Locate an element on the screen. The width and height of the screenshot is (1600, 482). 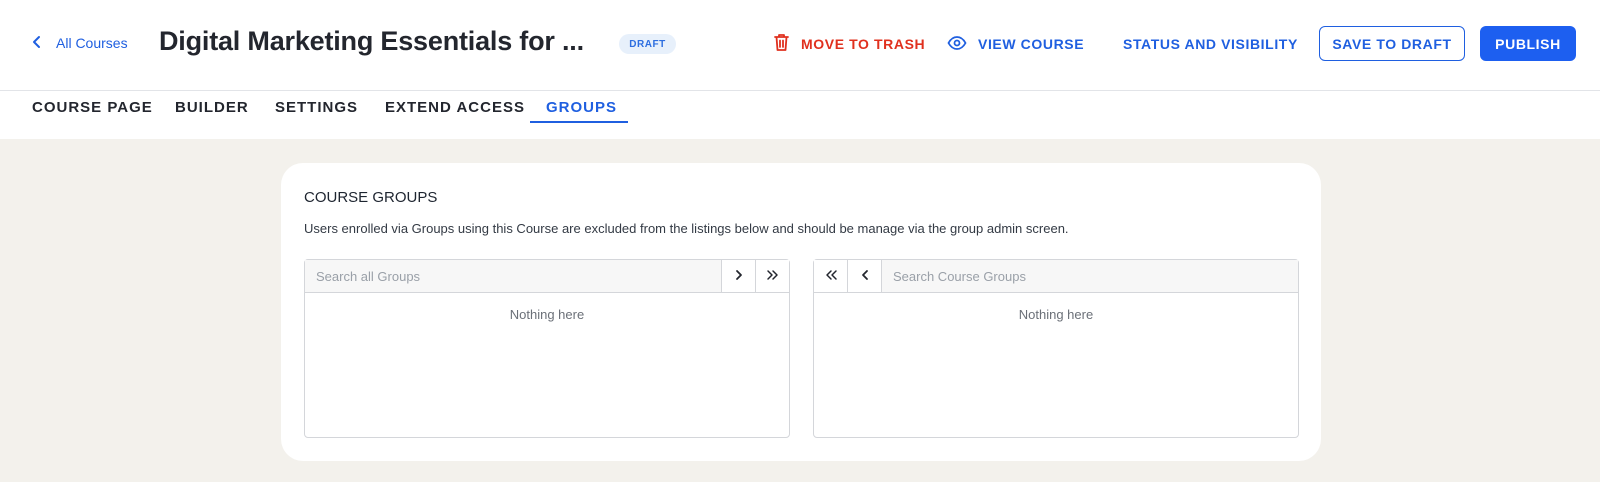
trash-icon is located at coordinates (781, 44).